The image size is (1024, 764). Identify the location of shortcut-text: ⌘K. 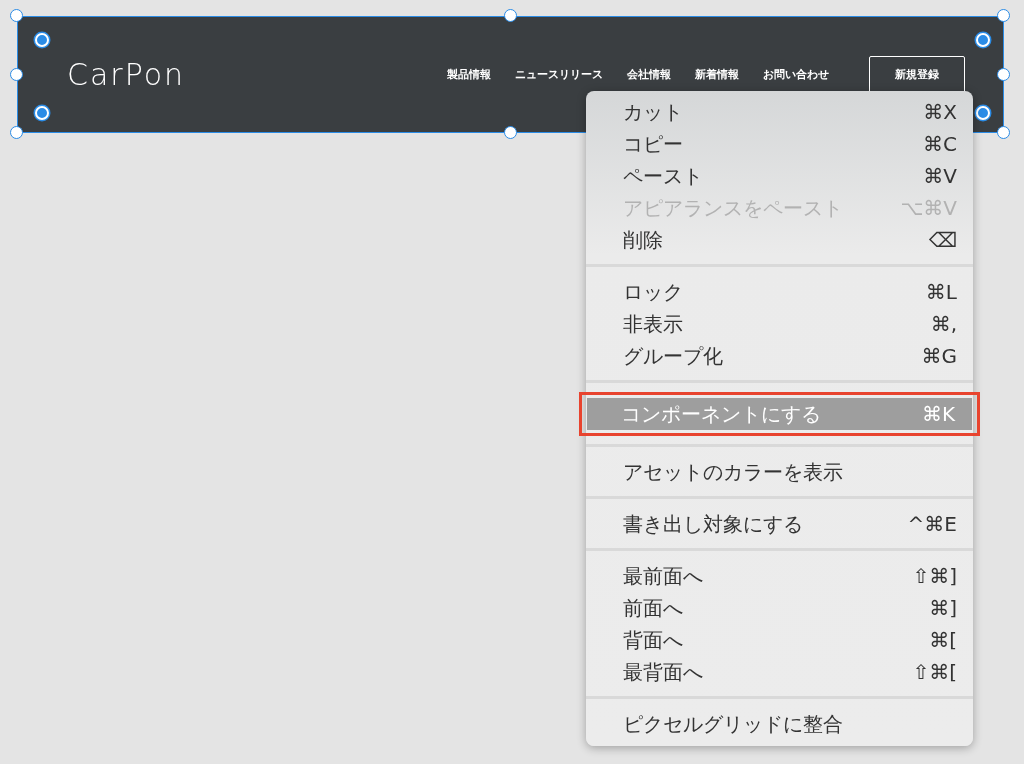
(938, 414).